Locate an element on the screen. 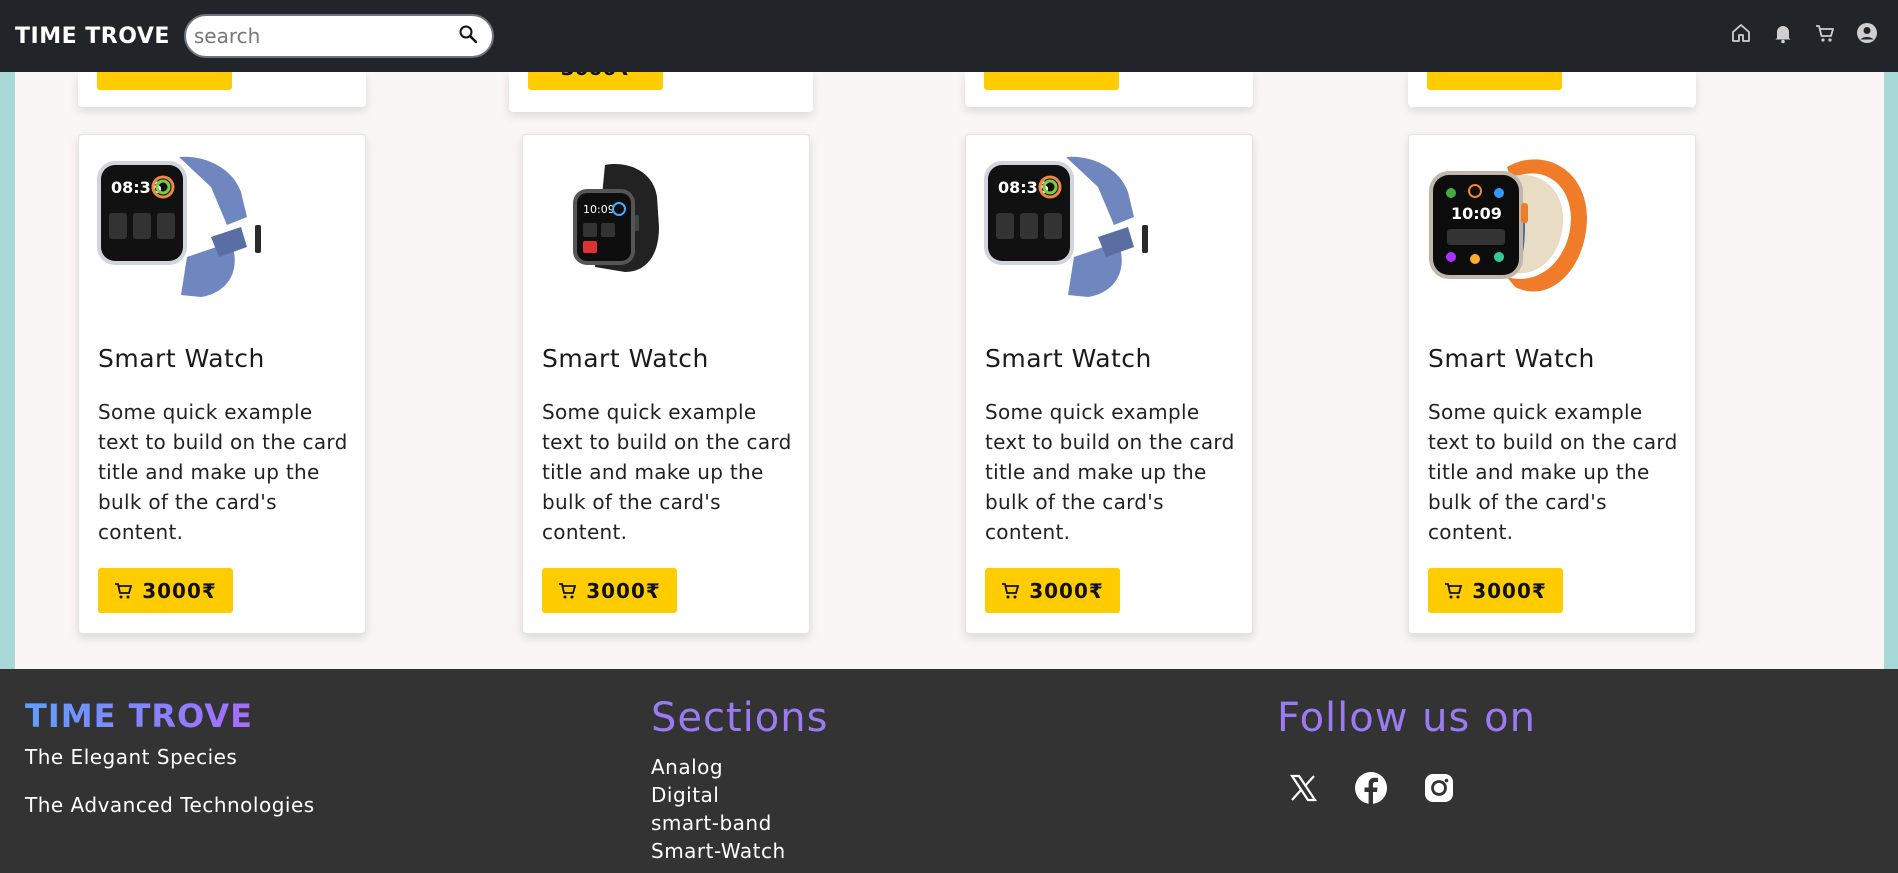 The height and width of the screenshot is (873, 1898). user-icon is located at coordinates (1867, 33).